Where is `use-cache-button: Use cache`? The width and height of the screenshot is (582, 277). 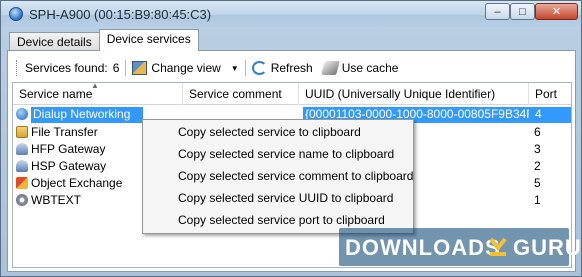
use-cache-button: Use cache is located at coordinates (359, 68).